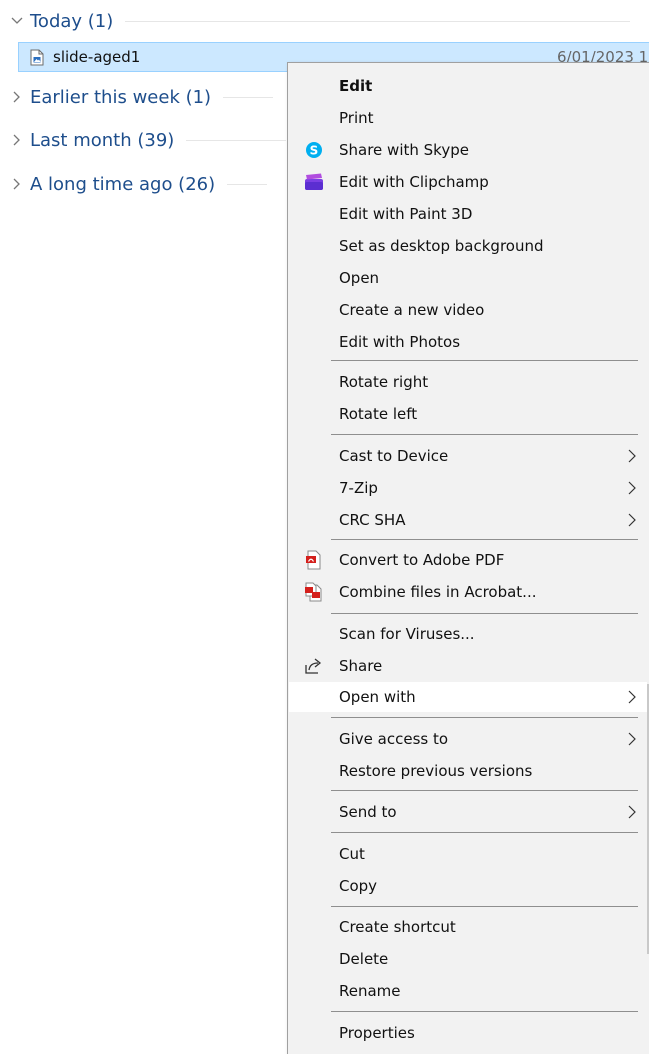  I want to click on menu-item-label: Edit, so click(356, 86).